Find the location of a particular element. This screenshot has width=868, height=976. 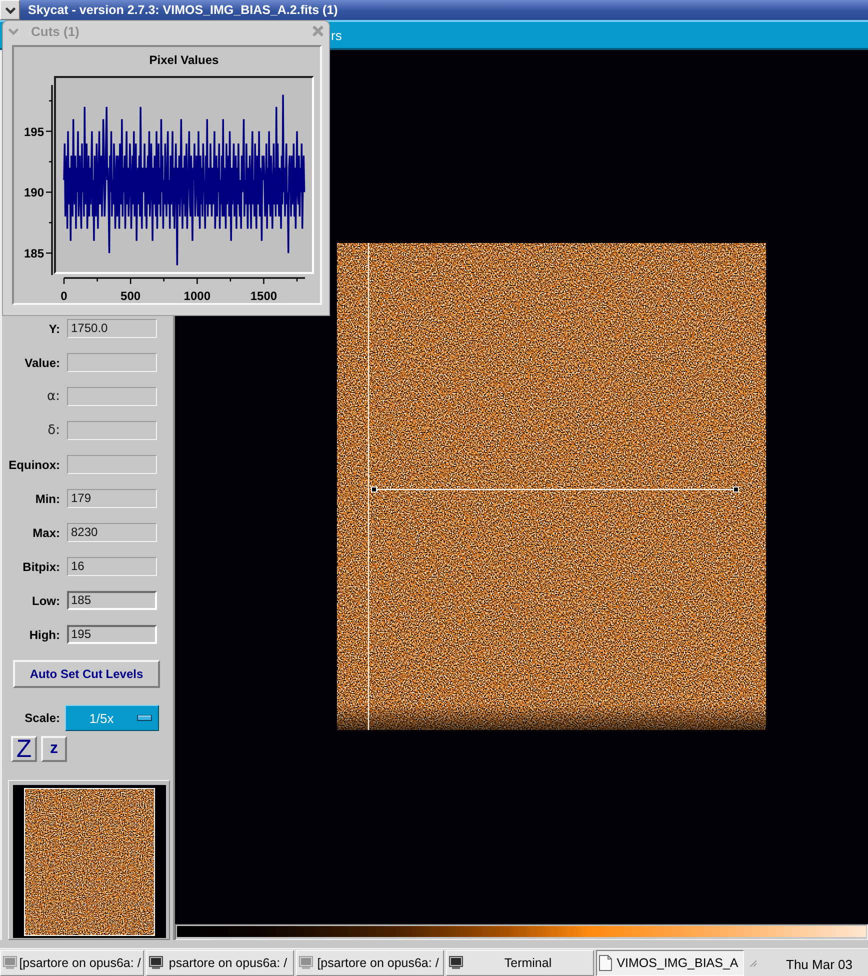

dropdown-indicator-icon is located at coordinates (144, 718).